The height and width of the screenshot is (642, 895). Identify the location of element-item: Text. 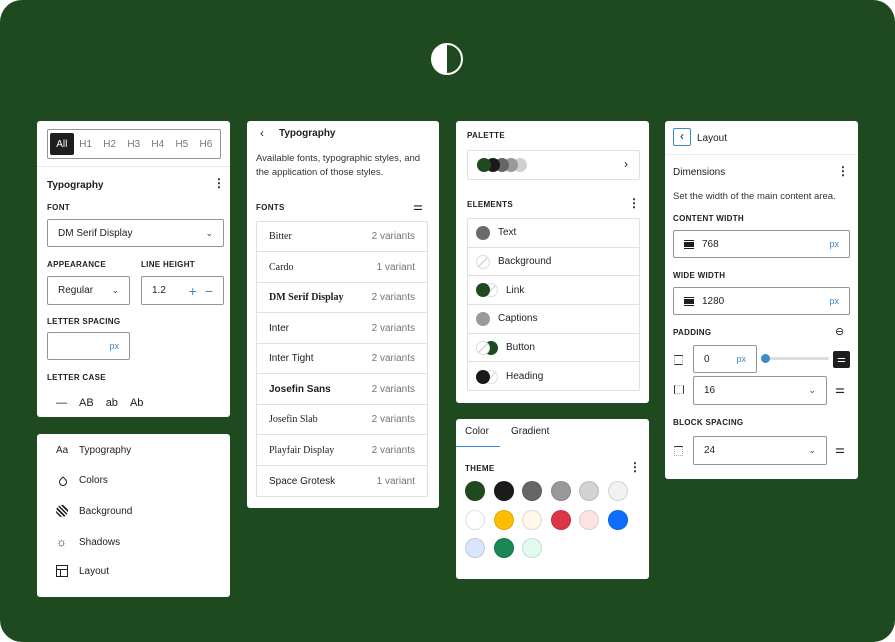
(553, 233).